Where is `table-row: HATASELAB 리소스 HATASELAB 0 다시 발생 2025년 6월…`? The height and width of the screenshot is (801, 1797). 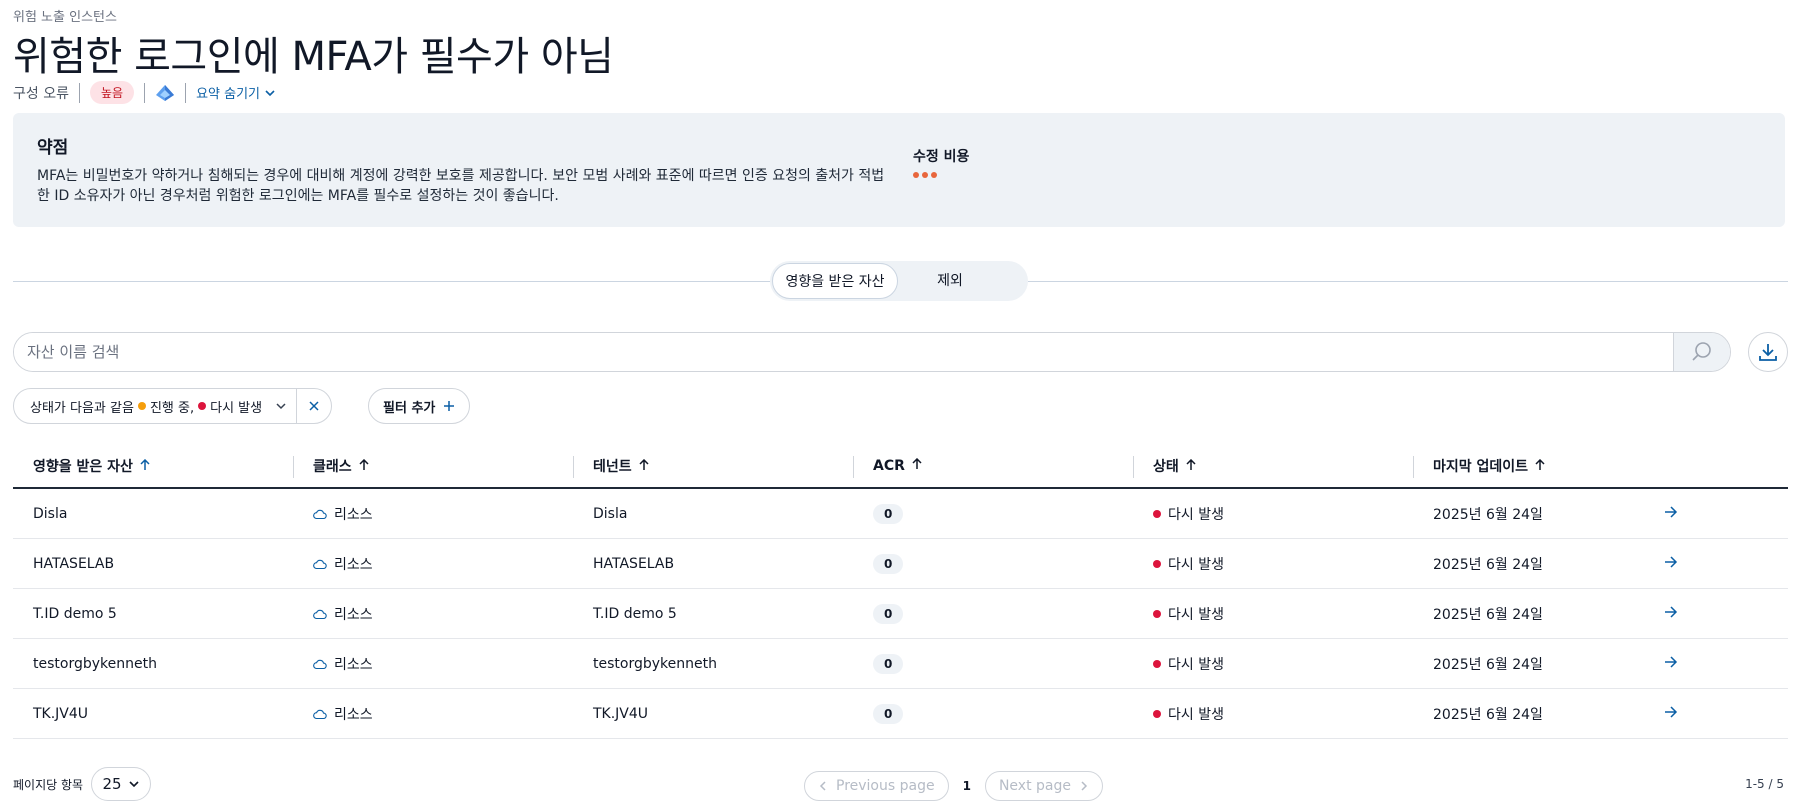 table-row: HATASELAB 리소스 HATASELAB 0 다시 발생 2025년 6월… is located at coordinates (900, 563).